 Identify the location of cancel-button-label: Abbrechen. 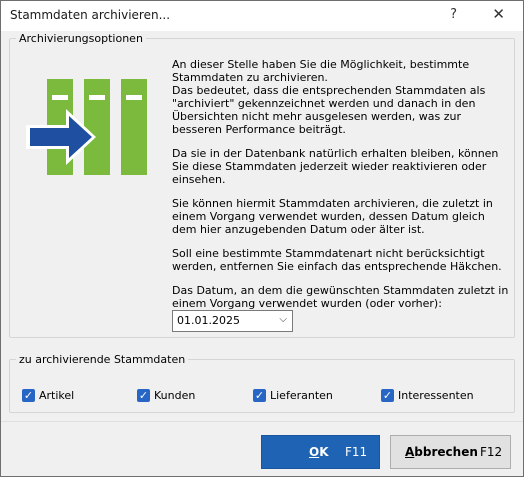
(441, 452).